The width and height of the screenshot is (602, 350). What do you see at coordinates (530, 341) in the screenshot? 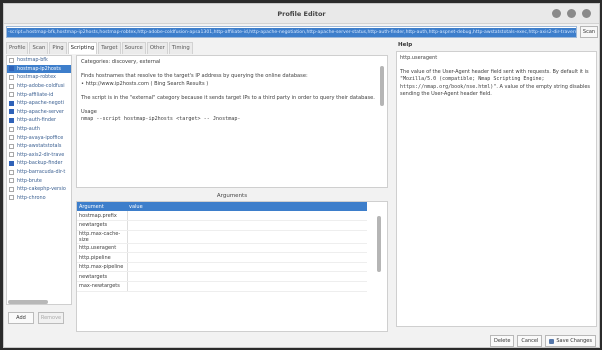
I see `cancel-button: Cancel` at bounding box center [530, 341].